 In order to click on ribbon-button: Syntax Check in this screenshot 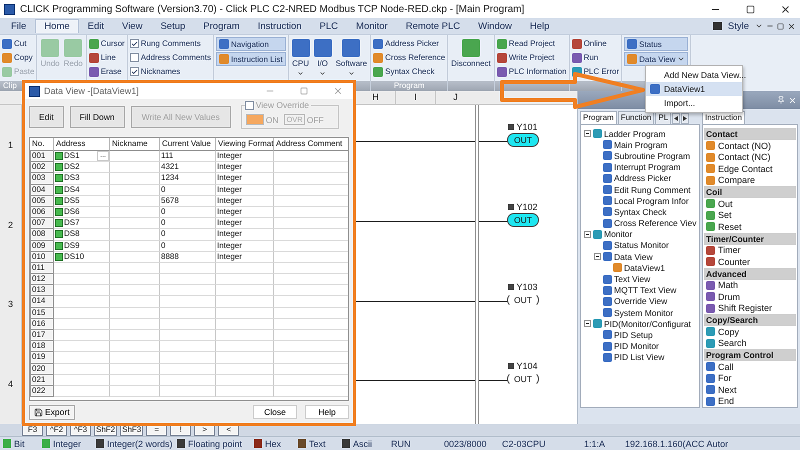, I will do `click(409, 71)`.